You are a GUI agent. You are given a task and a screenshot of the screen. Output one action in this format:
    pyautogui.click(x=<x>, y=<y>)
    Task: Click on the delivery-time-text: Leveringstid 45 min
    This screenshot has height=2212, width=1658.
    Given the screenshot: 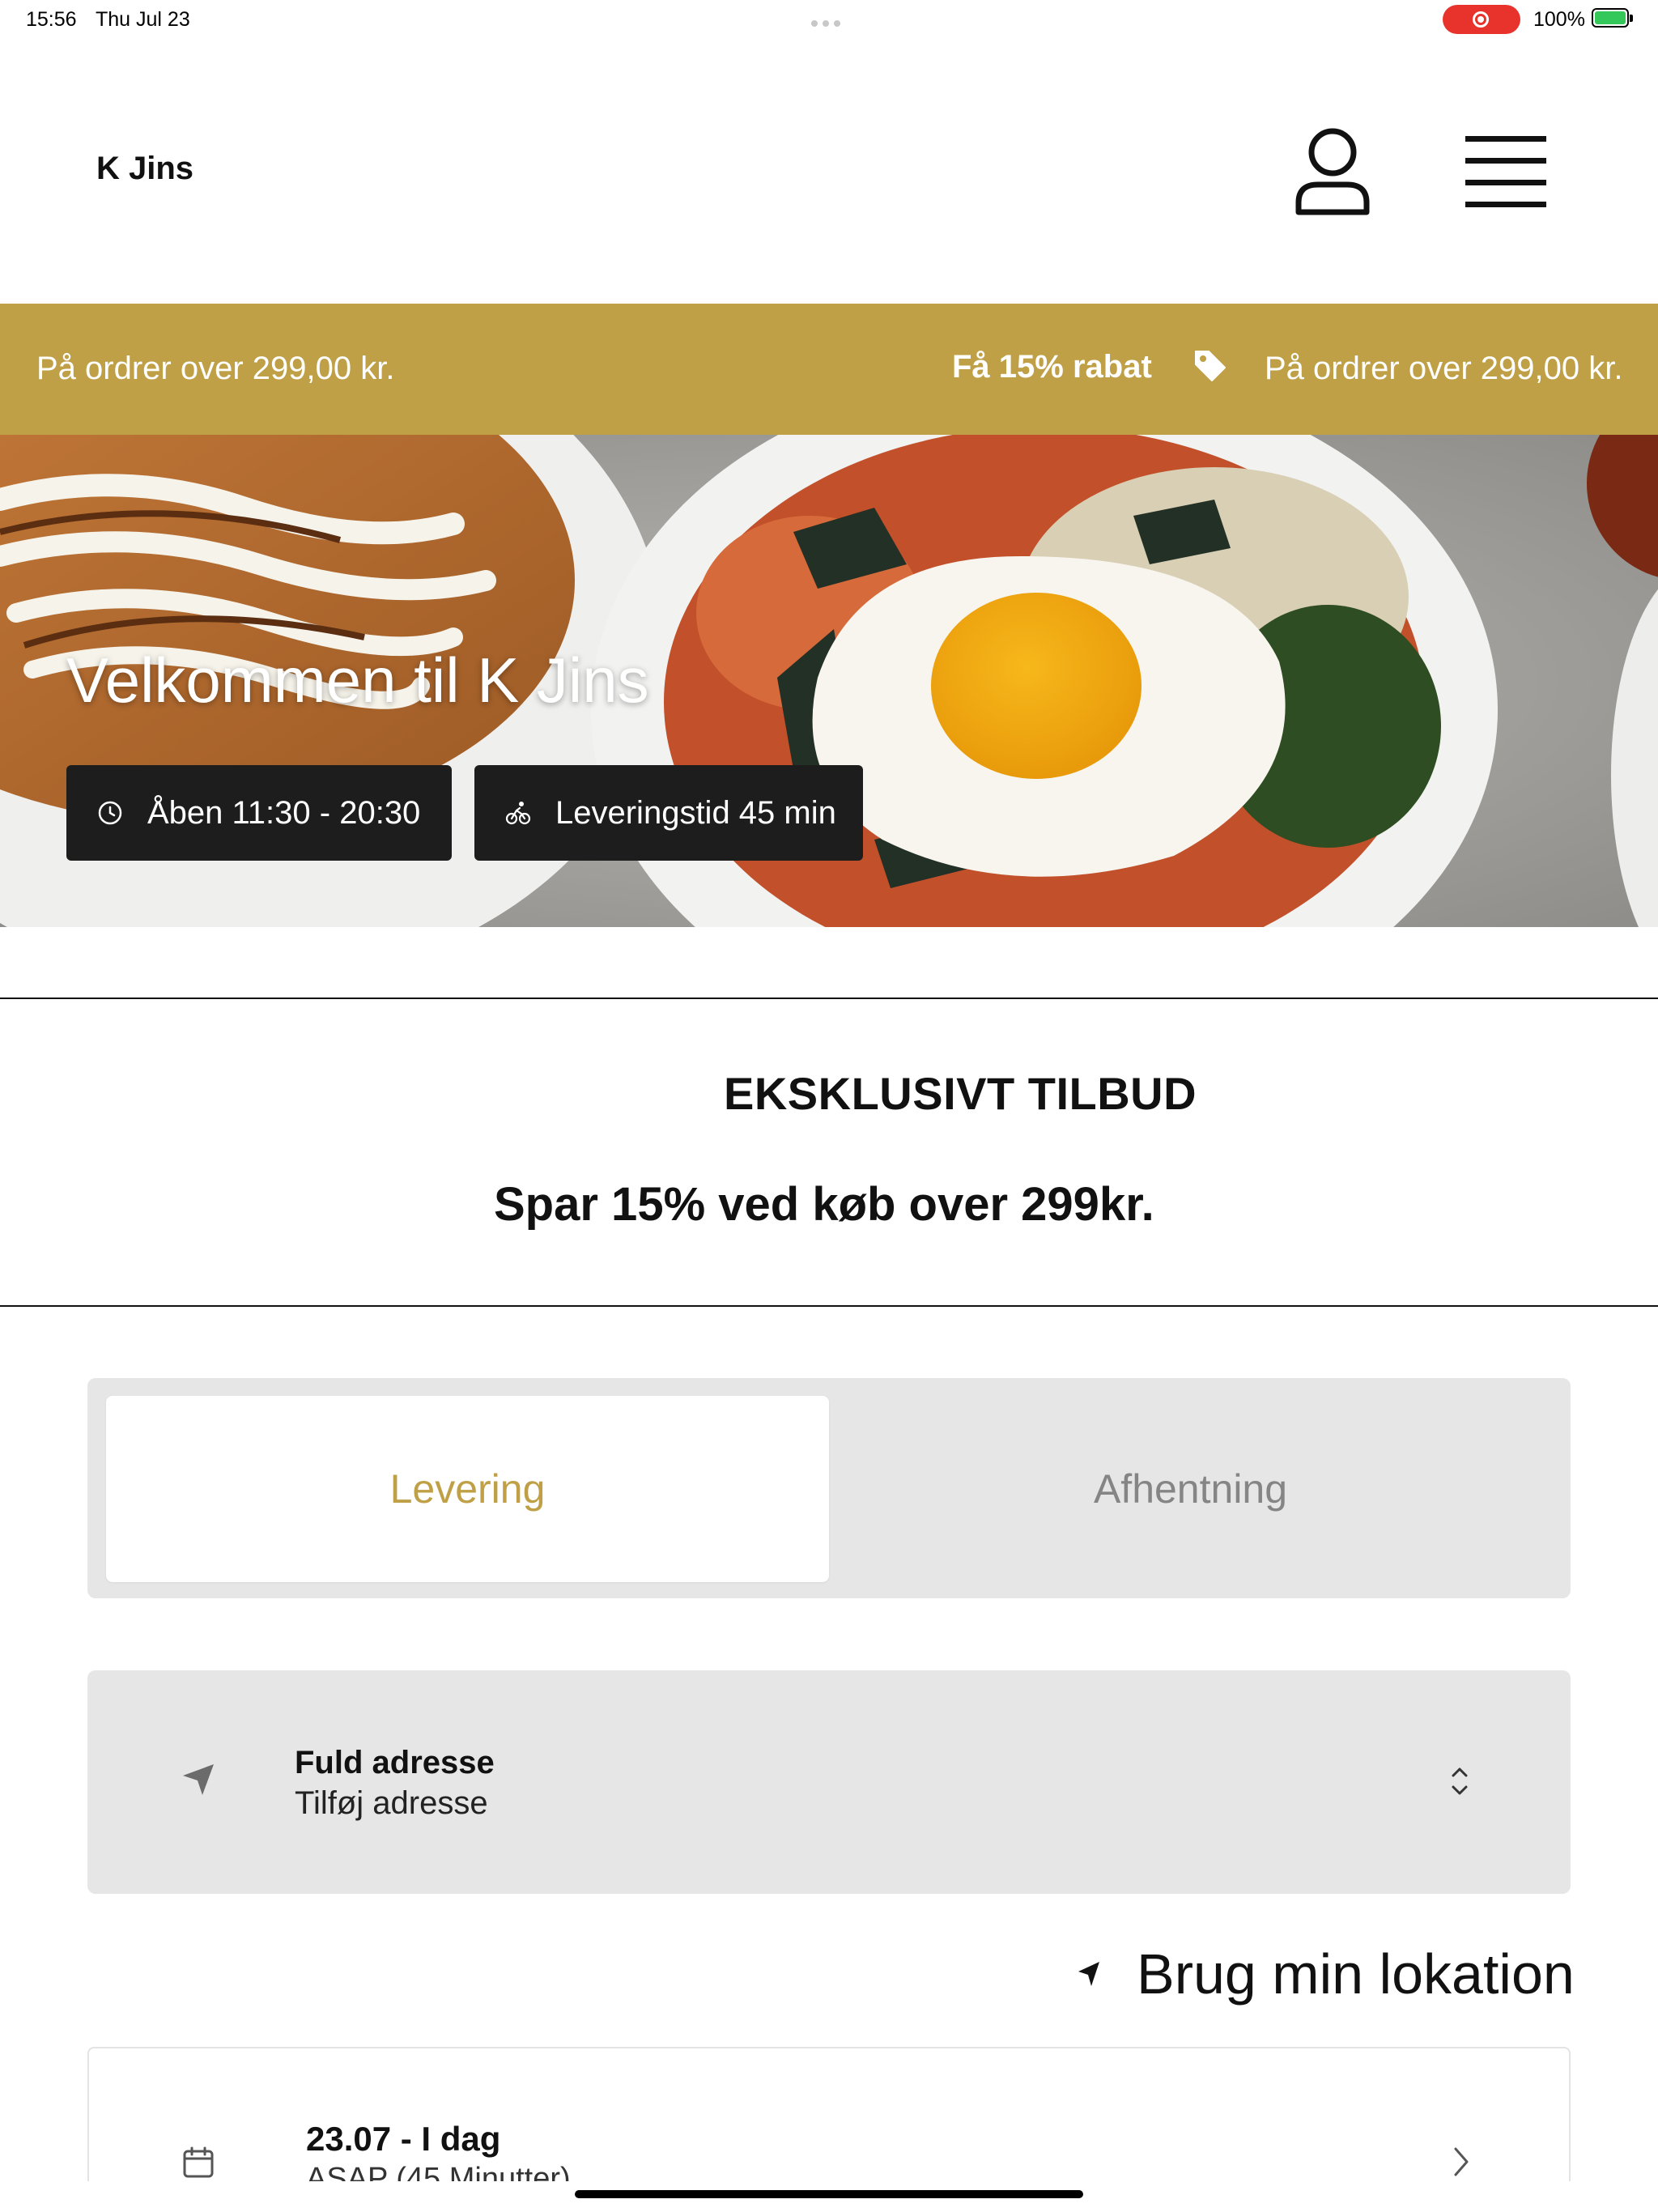 What is the action you would take?
    pyautogui.click(x=695, y=812)
    